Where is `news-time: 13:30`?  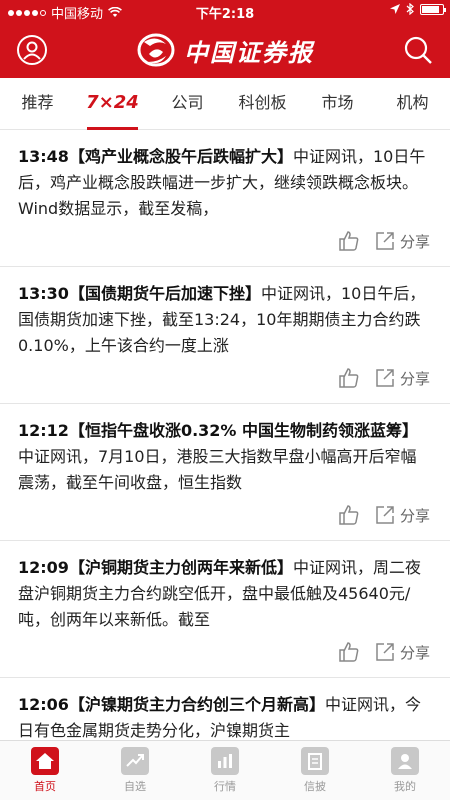 news-time: 13:30 is located at coordinates (43, 293).